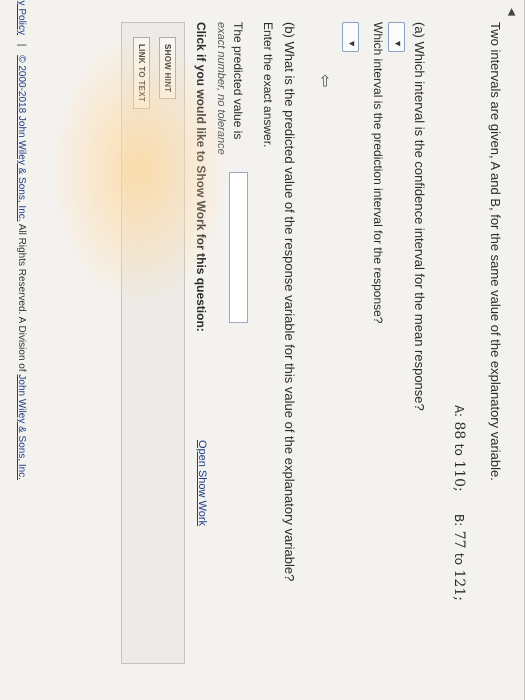 This screenshot has height=700, width=525. I want to click on interval-b-sep: ;, so click(459, 598).